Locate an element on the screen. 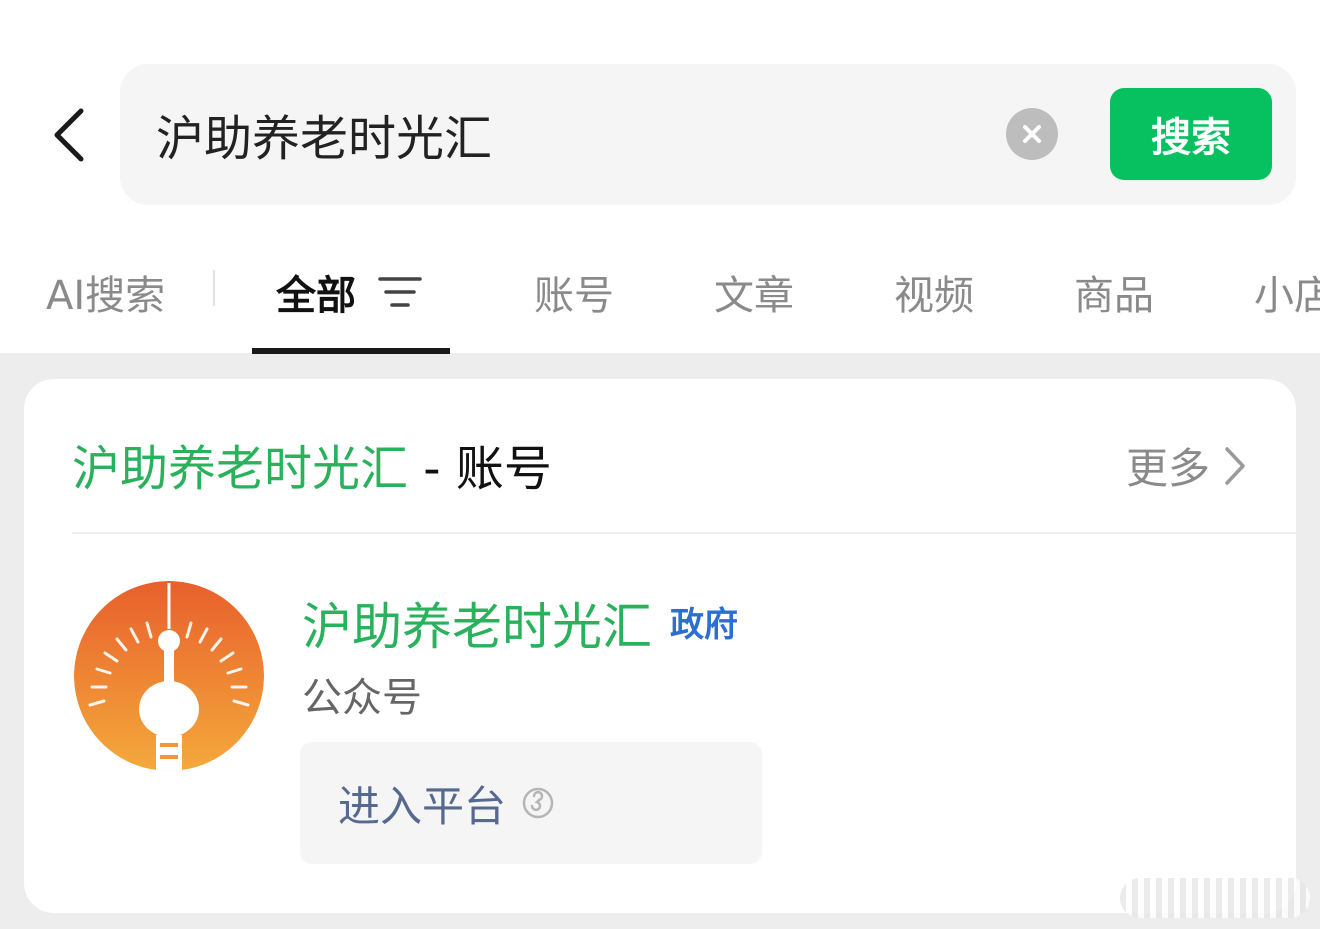  home-indicator is located at coordinates (1215, 898).